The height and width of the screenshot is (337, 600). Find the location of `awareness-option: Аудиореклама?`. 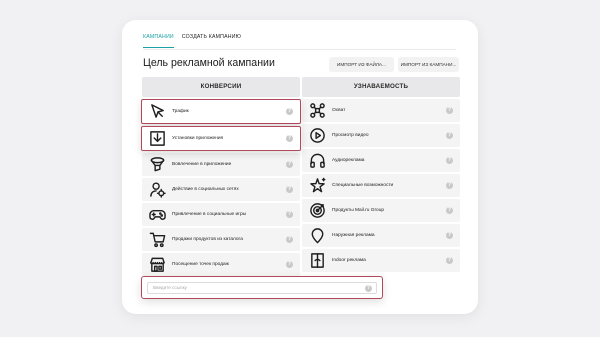

awareness-option: Аудиореклама? is located at coordinates (381, 160).